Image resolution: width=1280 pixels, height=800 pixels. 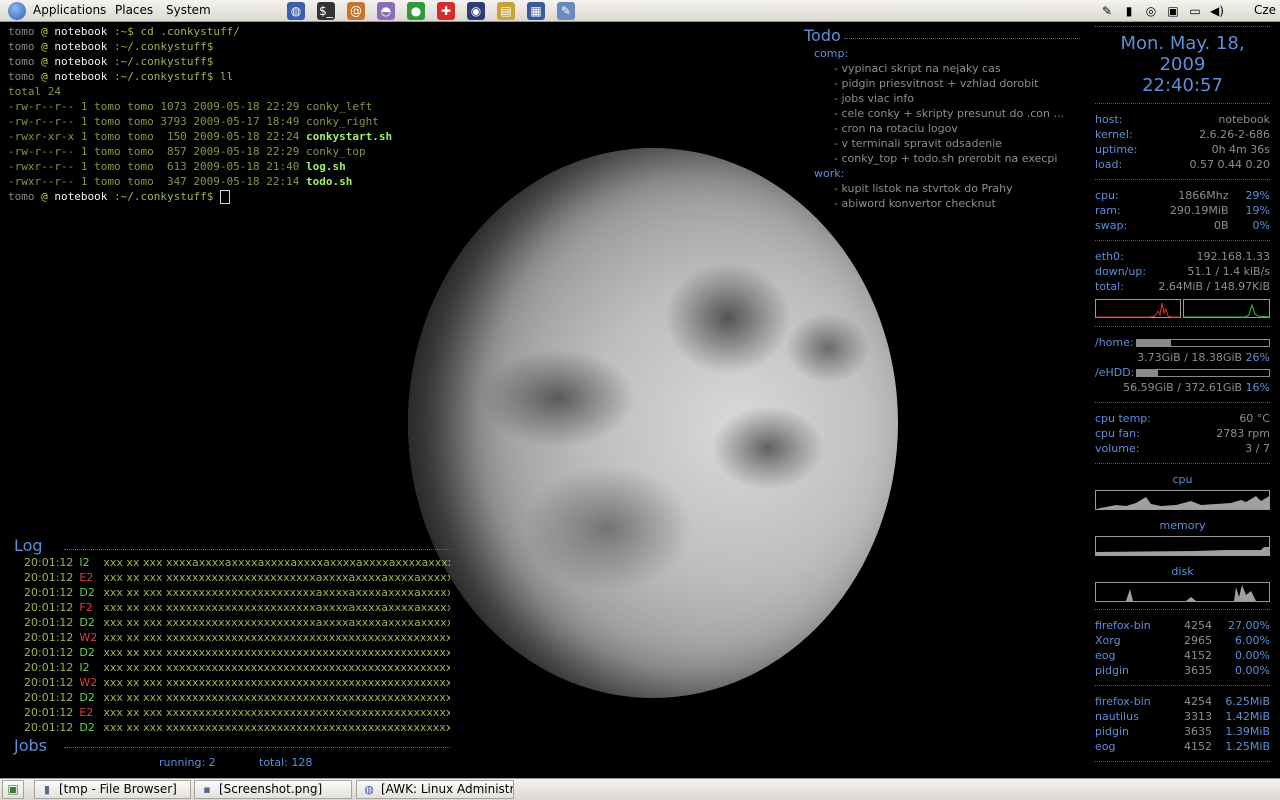 I want to click on resource-percent: 29%, so click(x=1257, y=195).